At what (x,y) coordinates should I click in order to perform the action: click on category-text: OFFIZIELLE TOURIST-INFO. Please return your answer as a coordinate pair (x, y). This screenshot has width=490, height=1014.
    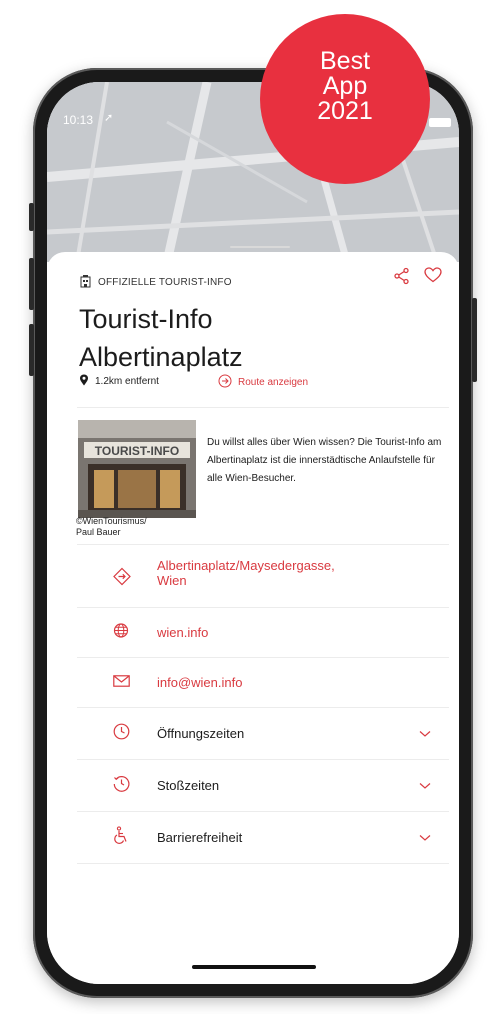
    Looking at the image, I should click on (165, 282).